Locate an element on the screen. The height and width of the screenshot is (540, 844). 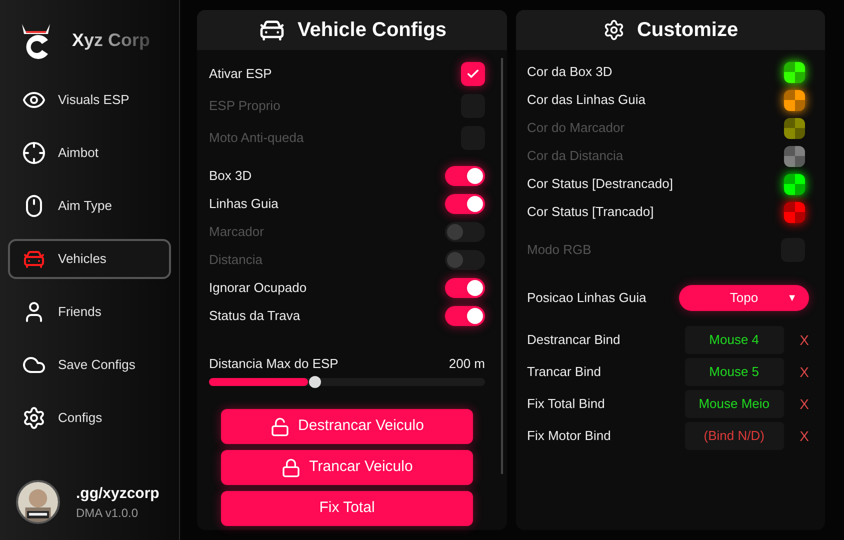
option-label: Distancia is located at coordinates (235, 260).